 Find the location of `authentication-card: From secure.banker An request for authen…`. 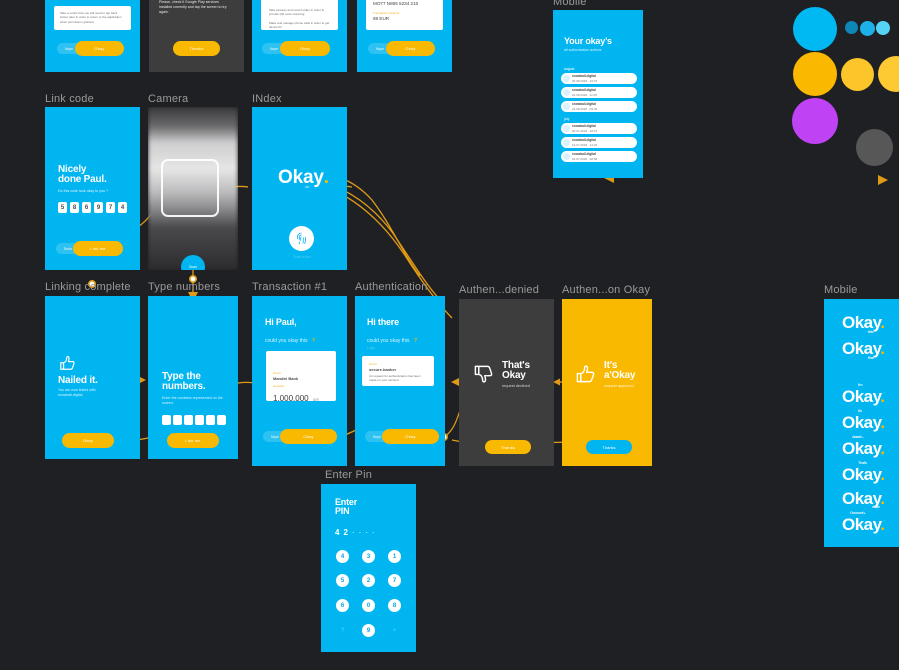

authentication-card: From secure.banker An request for authen… is located at coordinates (398, 371).